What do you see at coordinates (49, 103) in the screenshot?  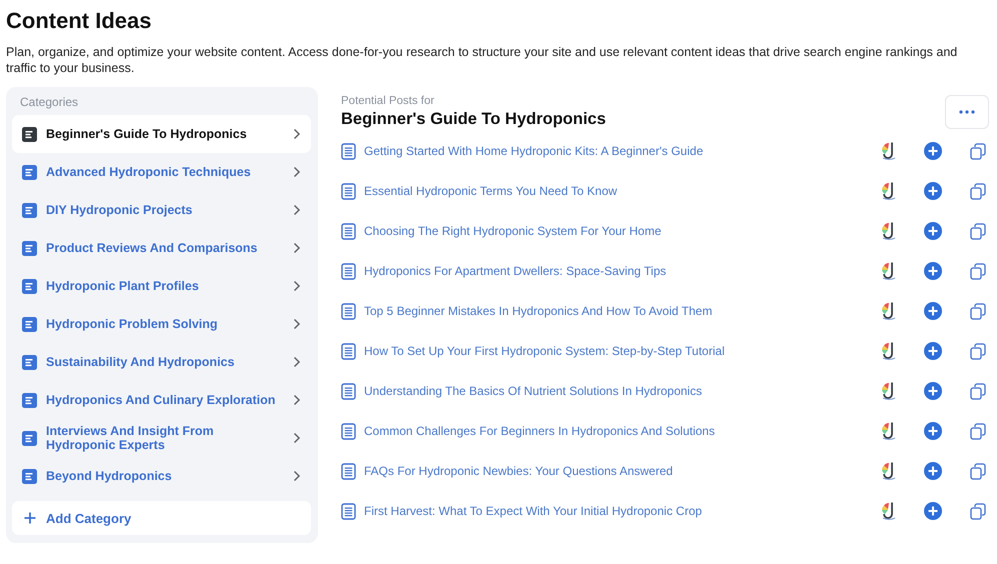 I see `categories-heading: Categories` at bounding box center [49, 103].